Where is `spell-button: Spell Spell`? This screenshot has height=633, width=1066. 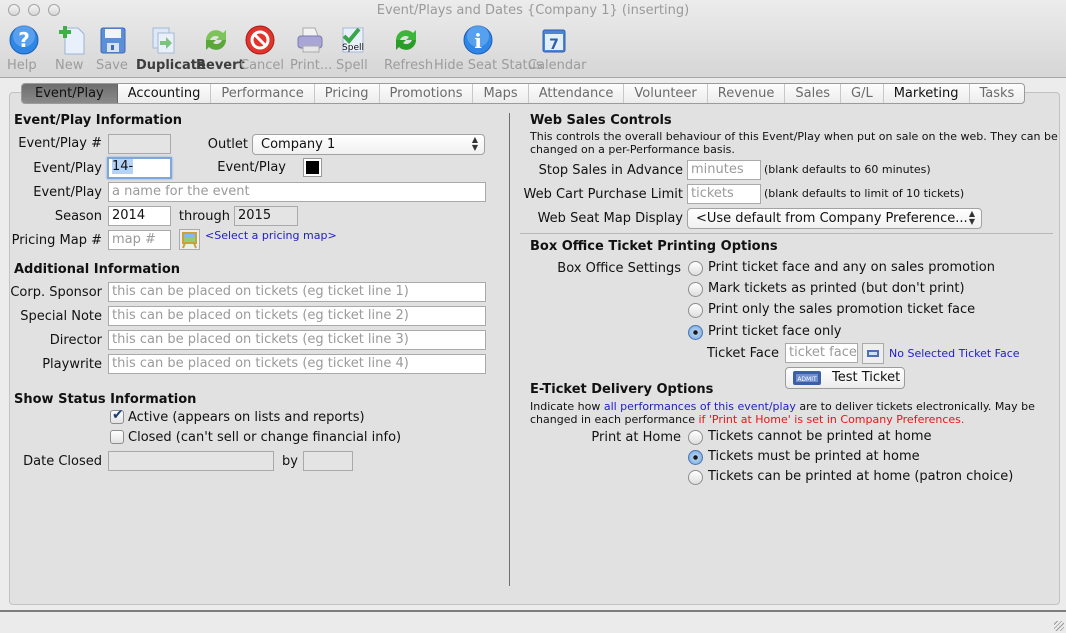 spell-button: Spell Spell is located at coordinates (353, 48).